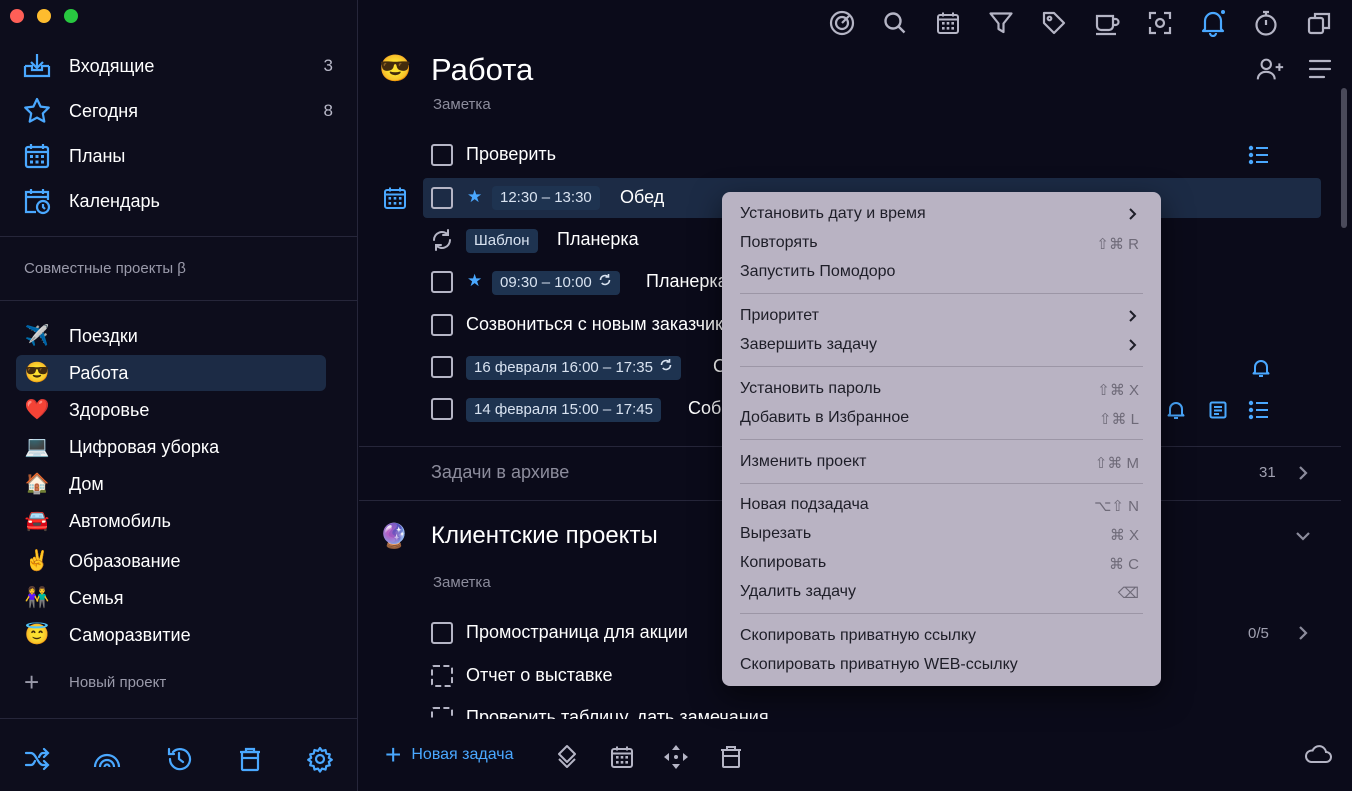 Image resolution: width=1352 pixels, height=791 pixels. Describe the element at coordinates (1344, 158) in the screenshot. I see `scrollbar` at that location.